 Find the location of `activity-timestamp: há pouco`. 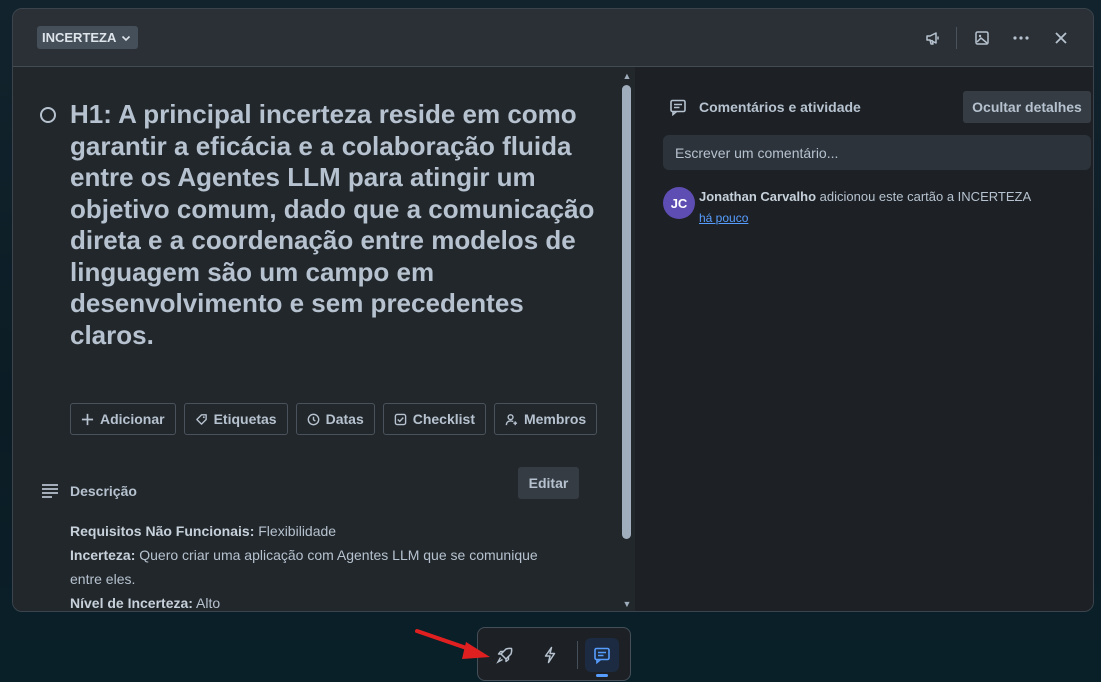

activity-timestamp: há pouco is located at coordinates (889, 218).